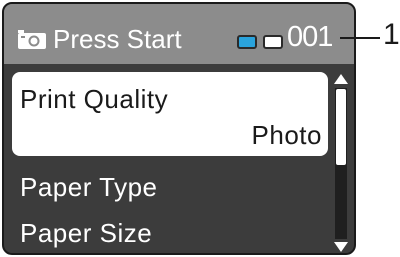 Image resolution: width=400 pixels, height=257 pixels. Describe the element at coordinates (94, 99) in the screenshot. I see `menu-item-label: Print Quality` at that location.